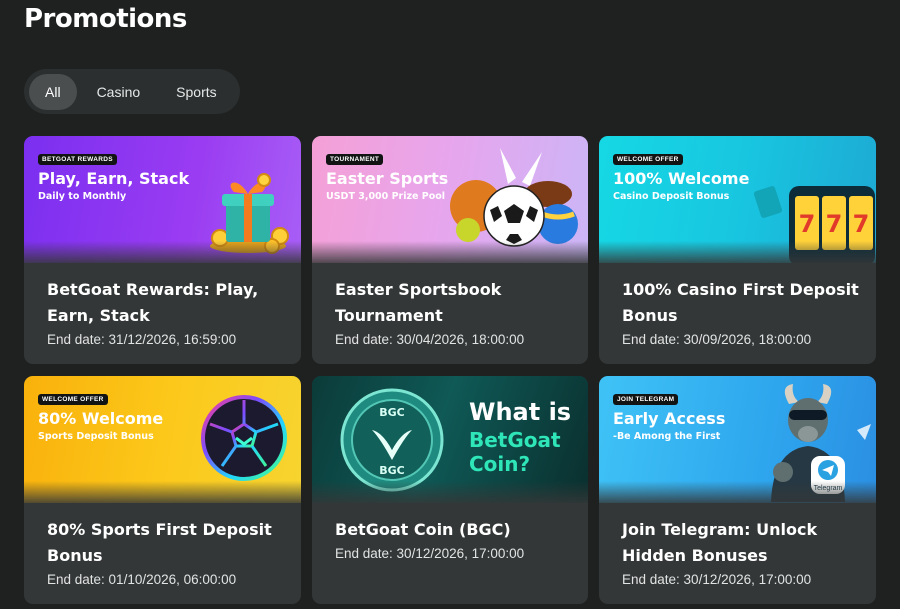 The height and width of the screenshot is (609, 900). Describe the element at coordinates (105, 19) in the screenshot. I see `page-title: Promotions` at that location.